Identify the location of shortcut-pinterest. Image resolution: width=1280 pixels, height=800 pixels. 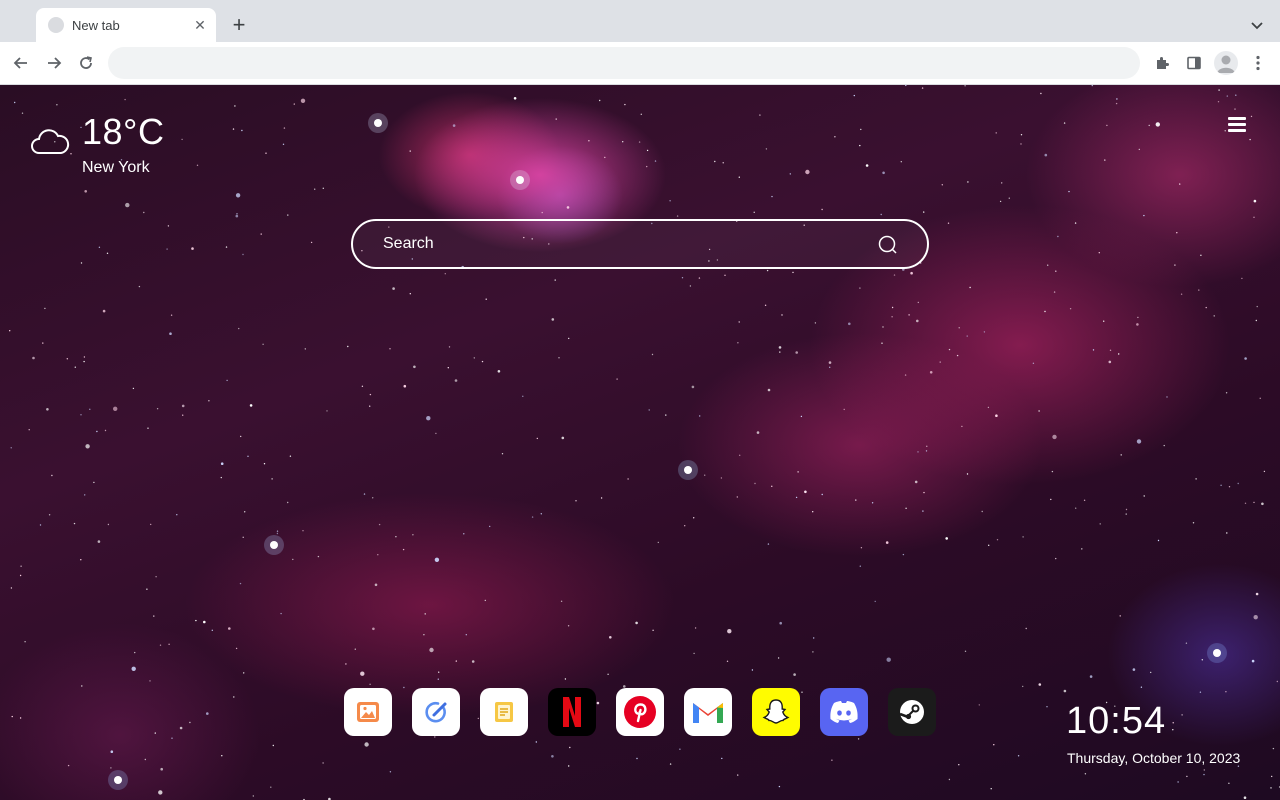
(640, 712).